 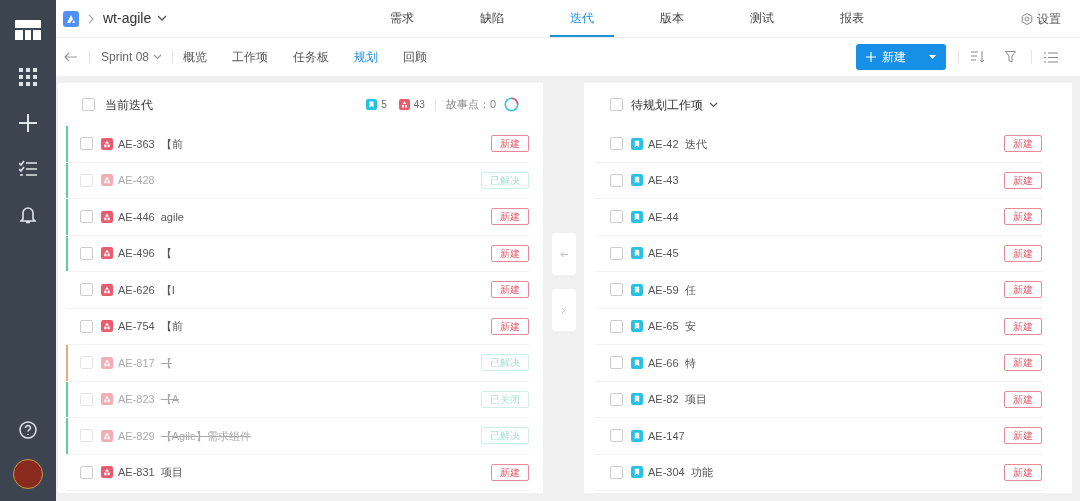 I want to click on nav-tab: 报表, so click(x=852, y=18).